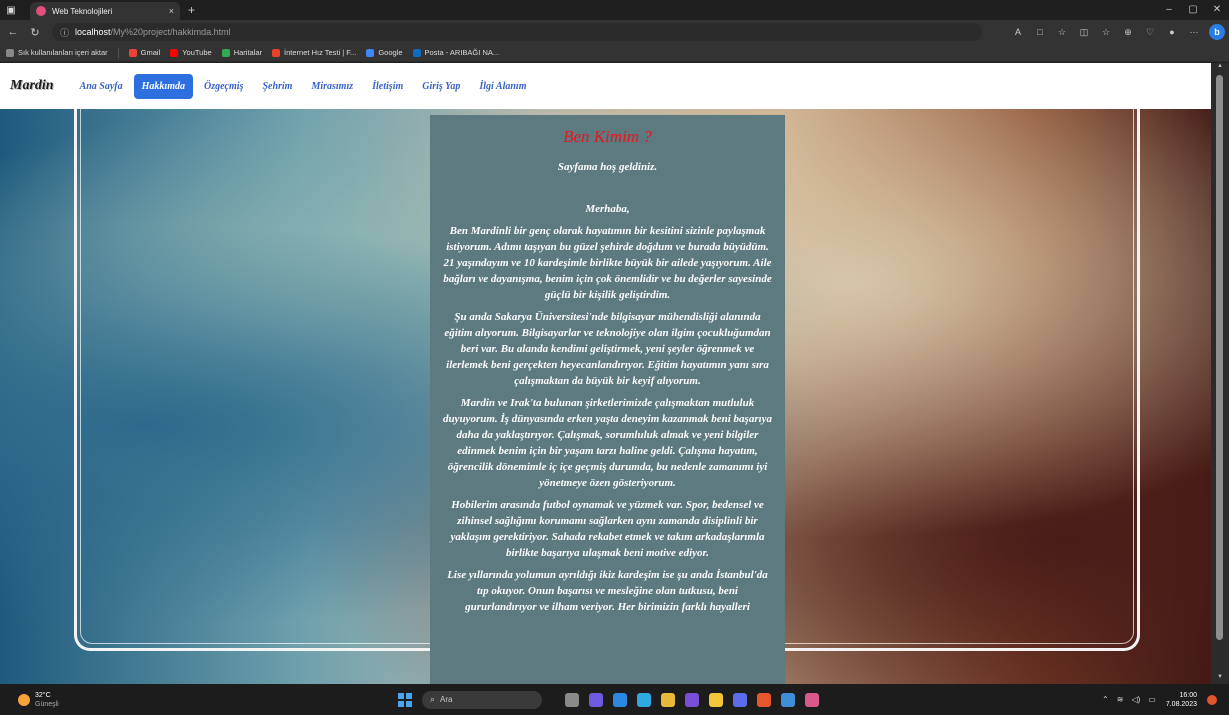 The height and width of the screenshot is (715, 1229). Describe the element at coordinates (1194, 32) in the screenshot. I see `toolbar-icon: ···` at that location.